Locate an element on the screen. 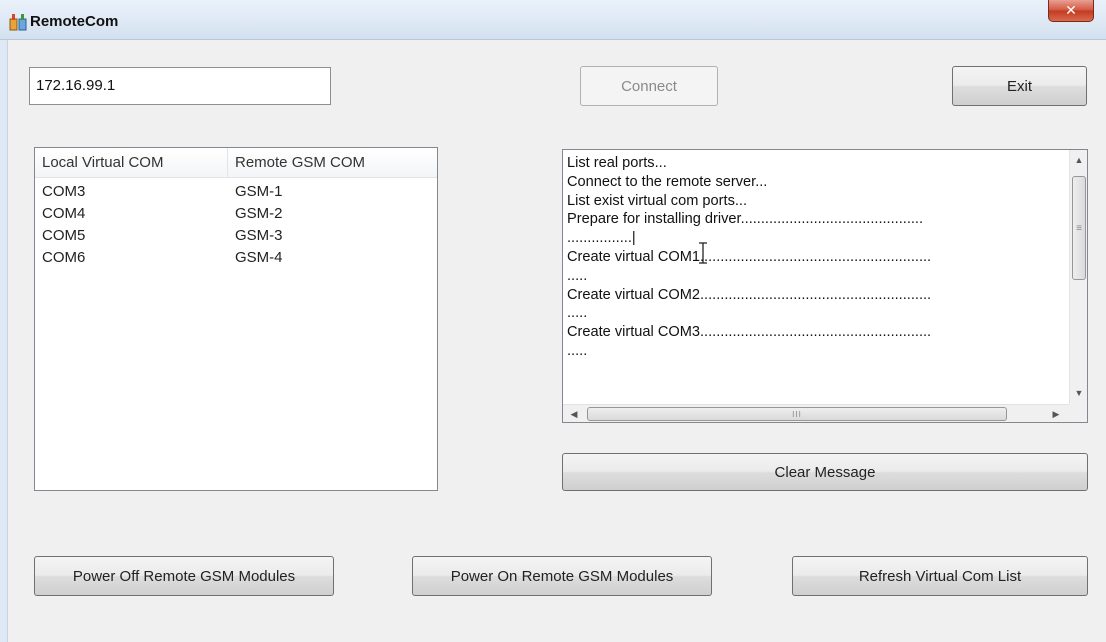 The width and height of the screenshot is (1106, 642). local-com-cell: COM5 is located at coordinates (64, 235).